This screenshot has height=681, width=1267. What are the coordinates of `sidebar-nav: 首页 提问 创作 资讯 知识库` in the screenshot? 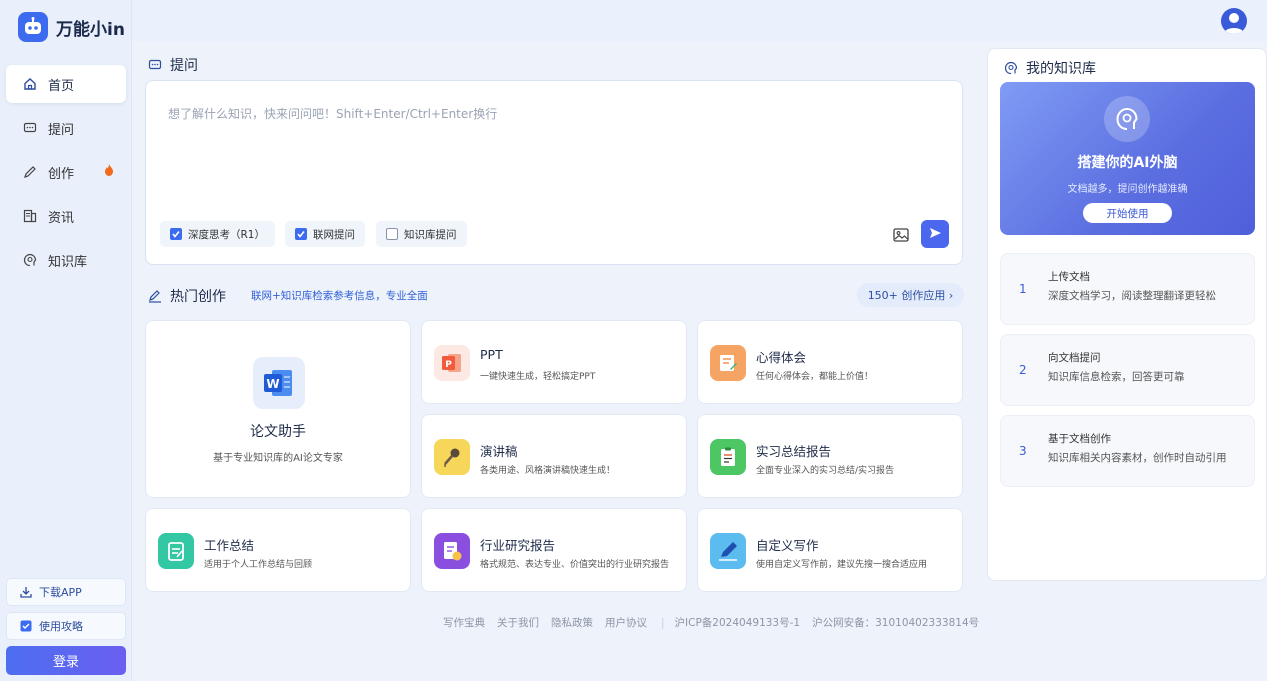 It's located at (66, 175).